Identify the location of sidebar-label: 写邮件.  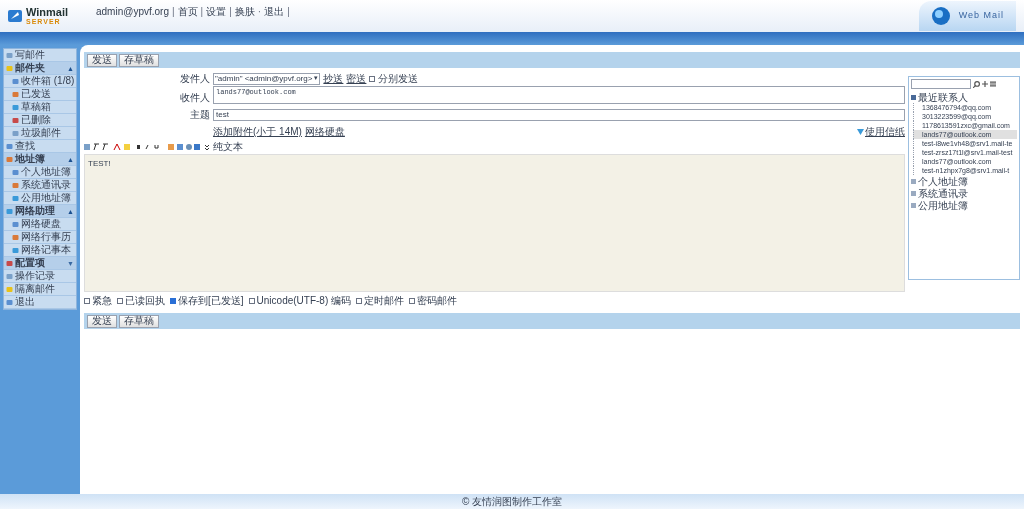
(30, 55).